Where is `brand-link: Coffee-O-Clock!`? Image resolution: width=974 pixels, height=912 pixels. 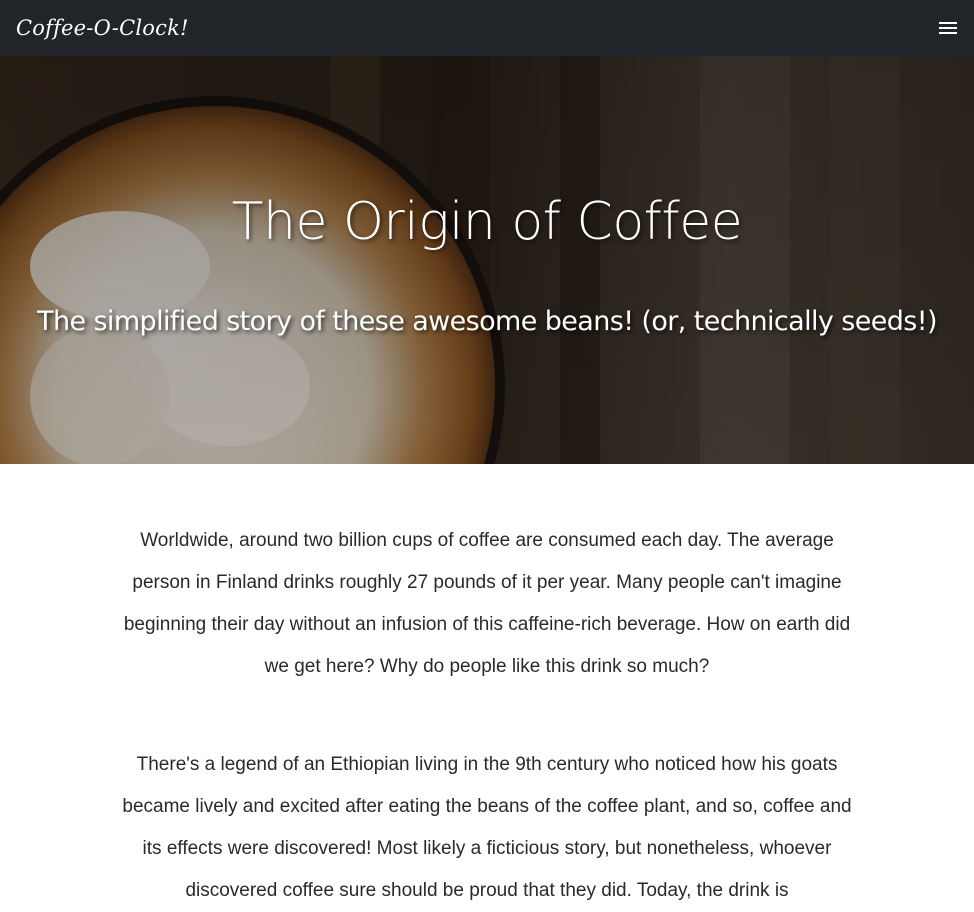 brand-link: Coffee-O-Clock! is located at coordinates (102, 28).